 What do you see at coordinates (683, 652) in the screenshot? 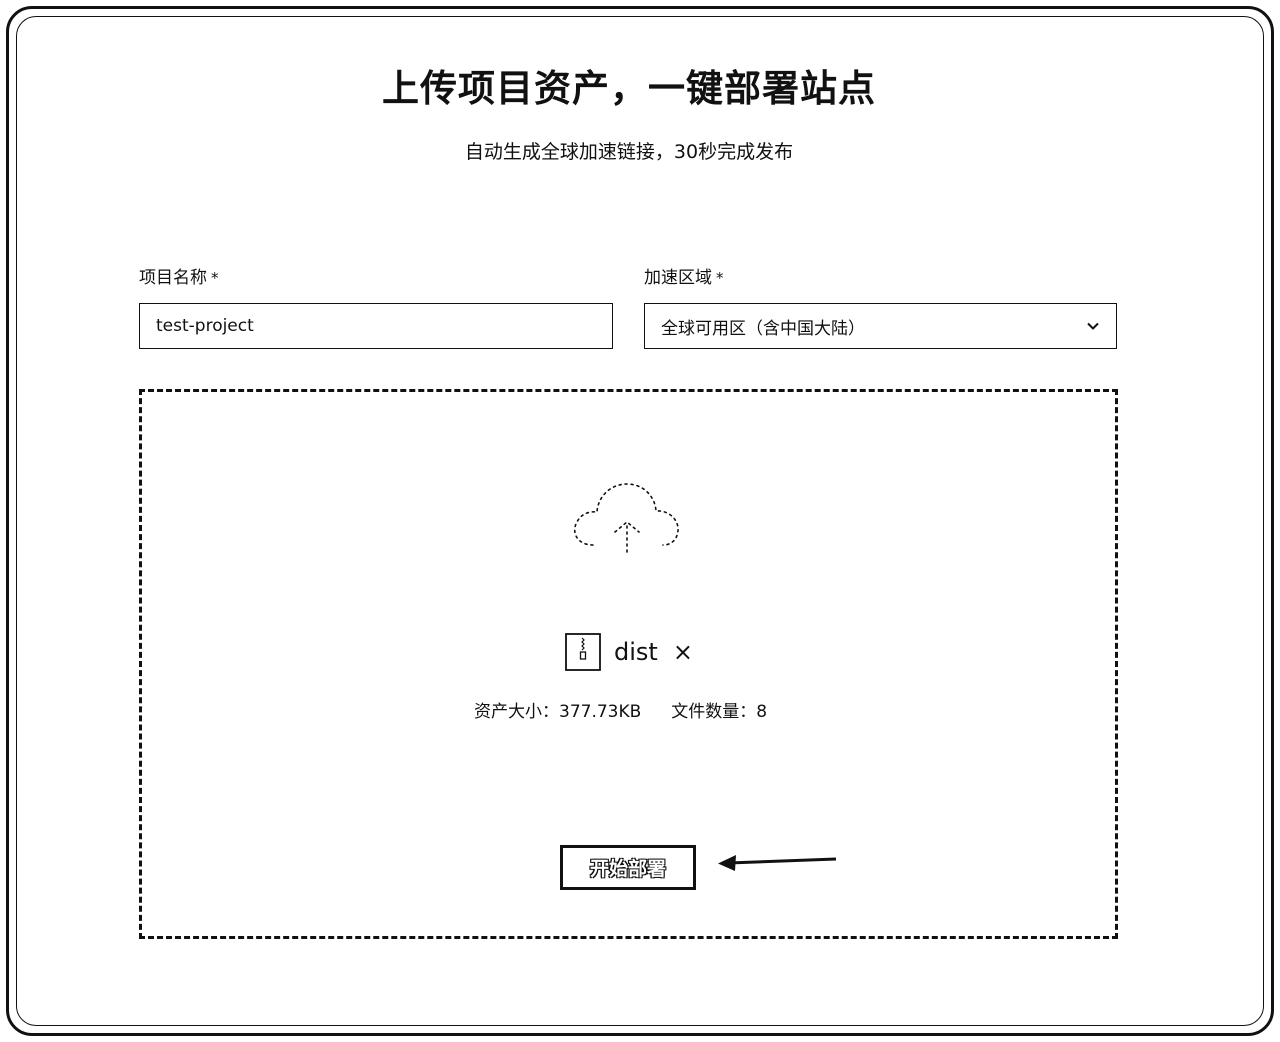
I see `remove-file-button: ×` at bounding box center [683, 652].